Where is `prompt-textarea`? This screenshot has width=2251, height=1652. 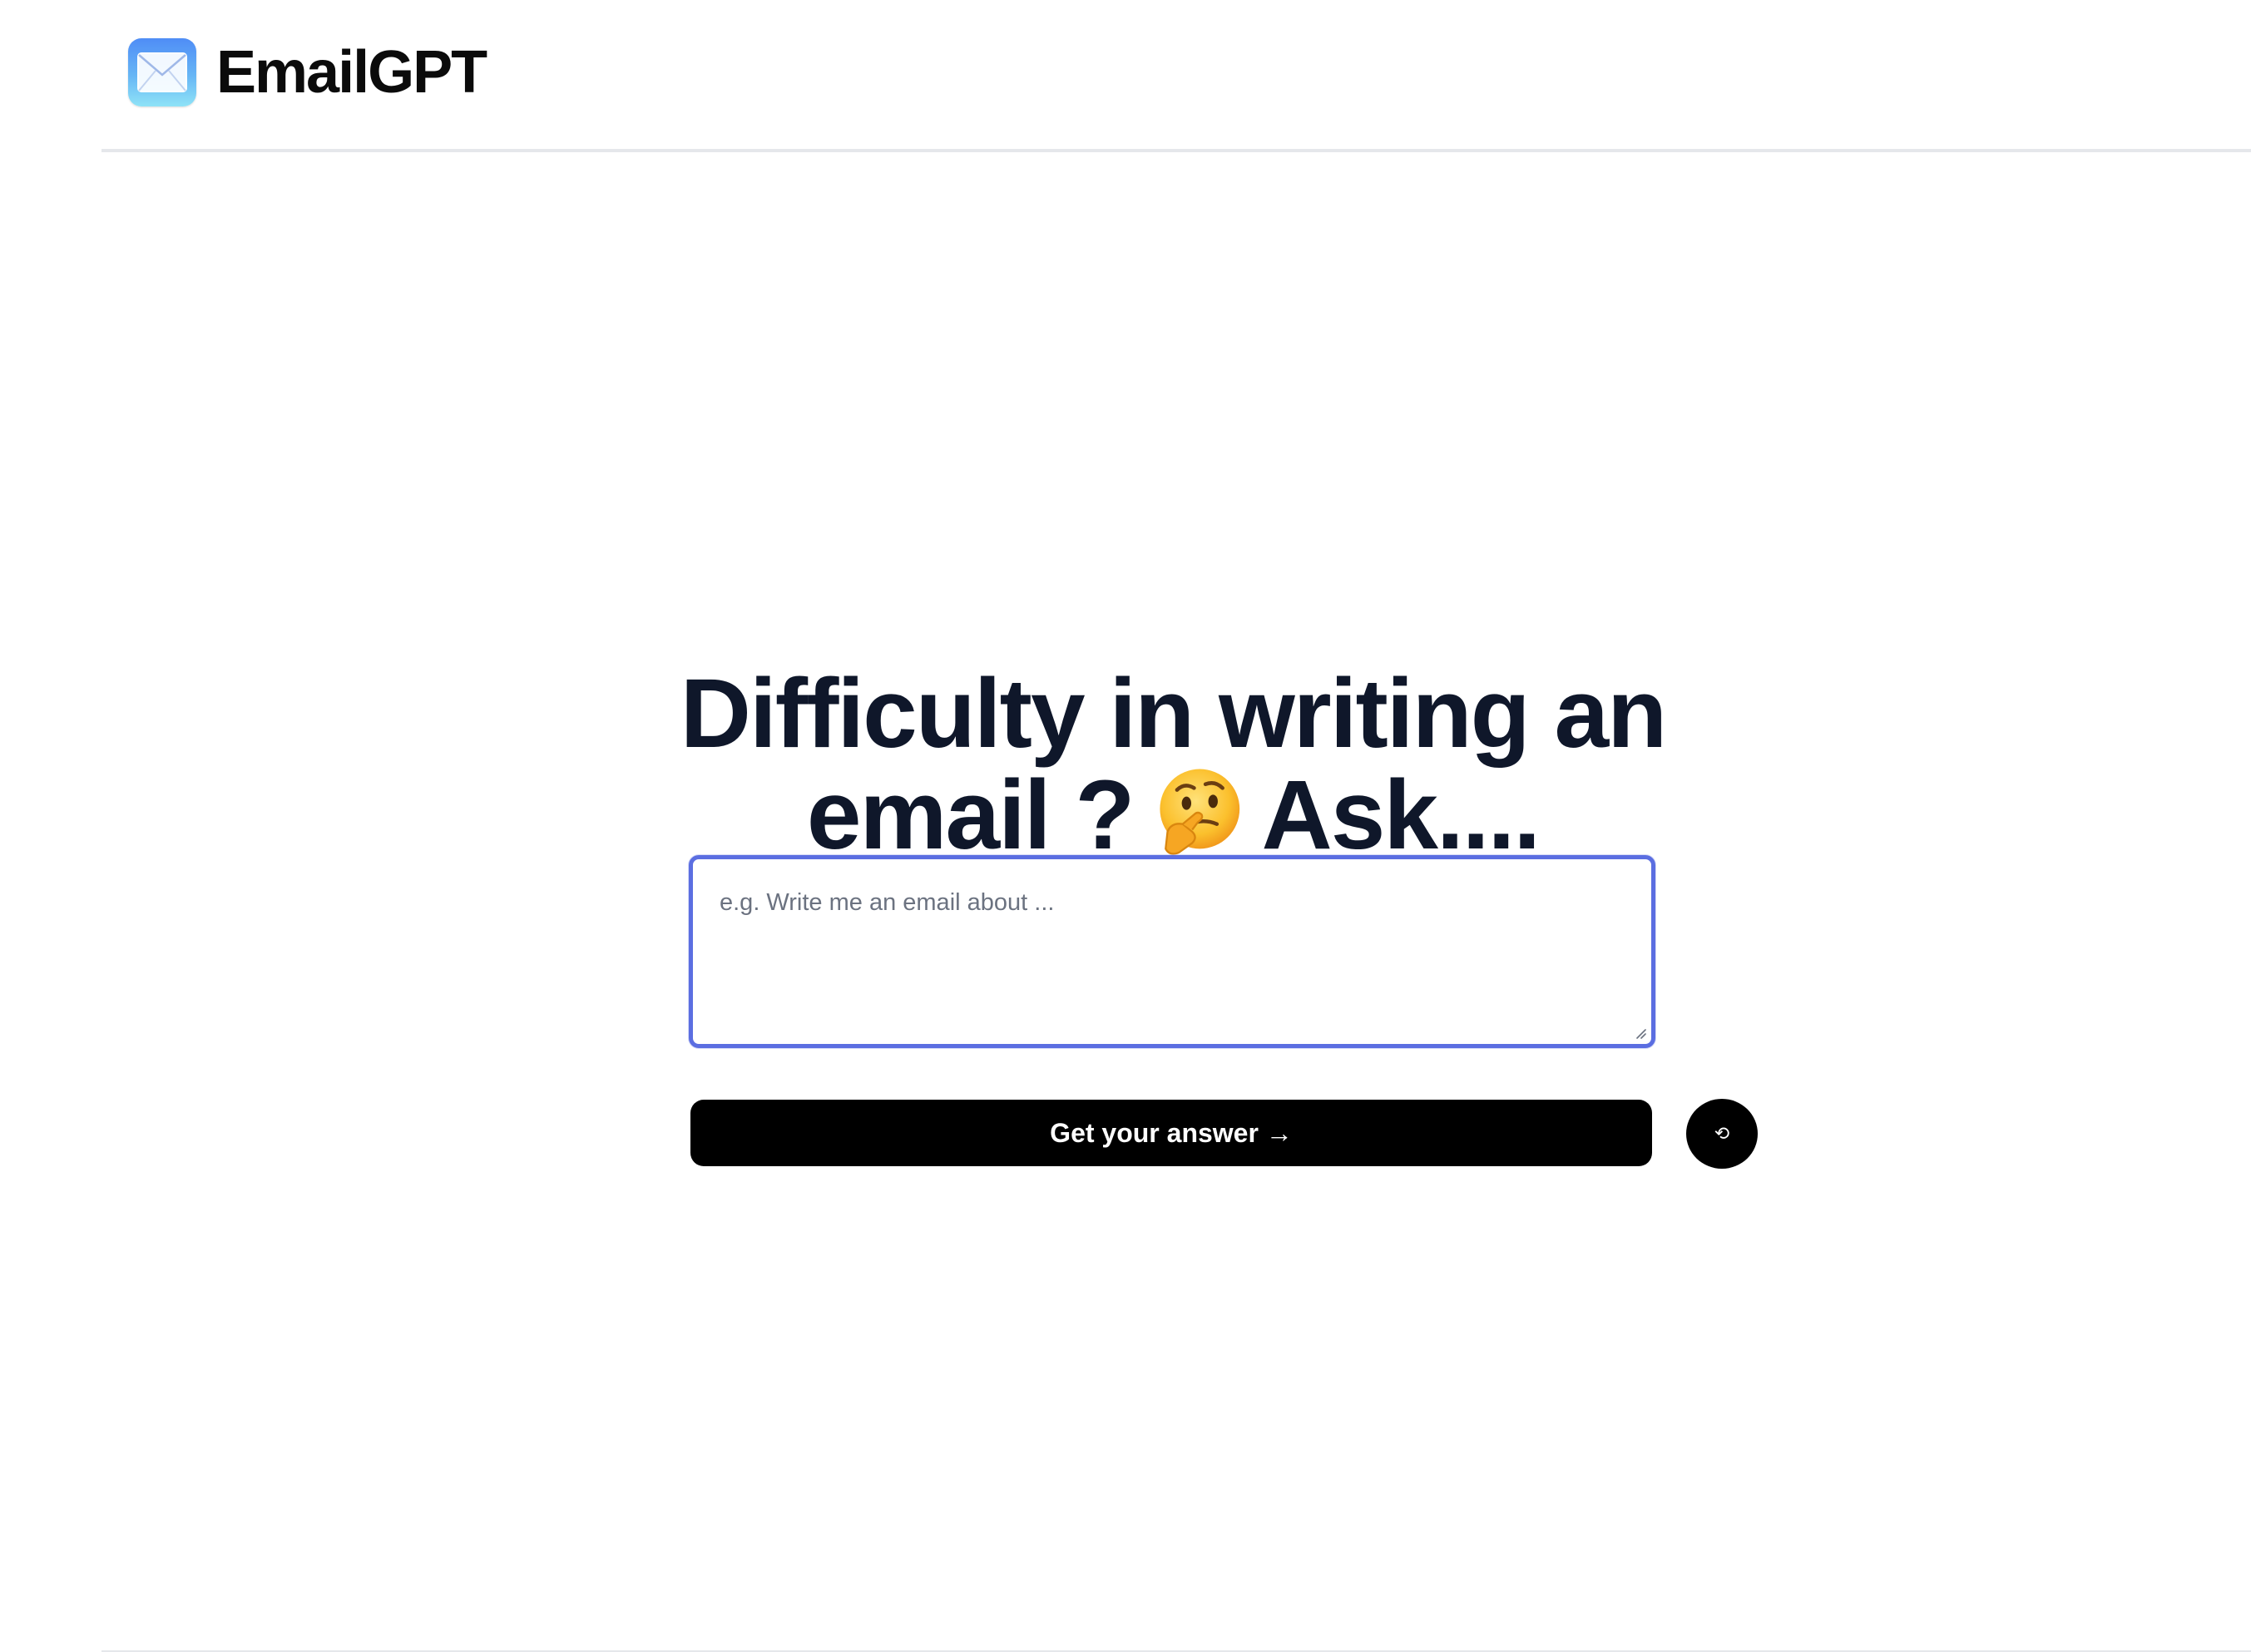 prompt-textarea is located at coordinates (1172, 951).